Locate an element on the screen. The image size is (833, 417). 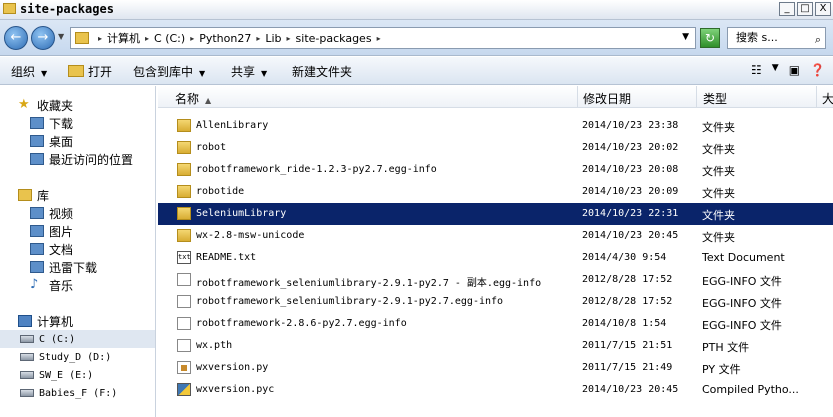
column-size-label: 大 is located at coordinates (827, 99).